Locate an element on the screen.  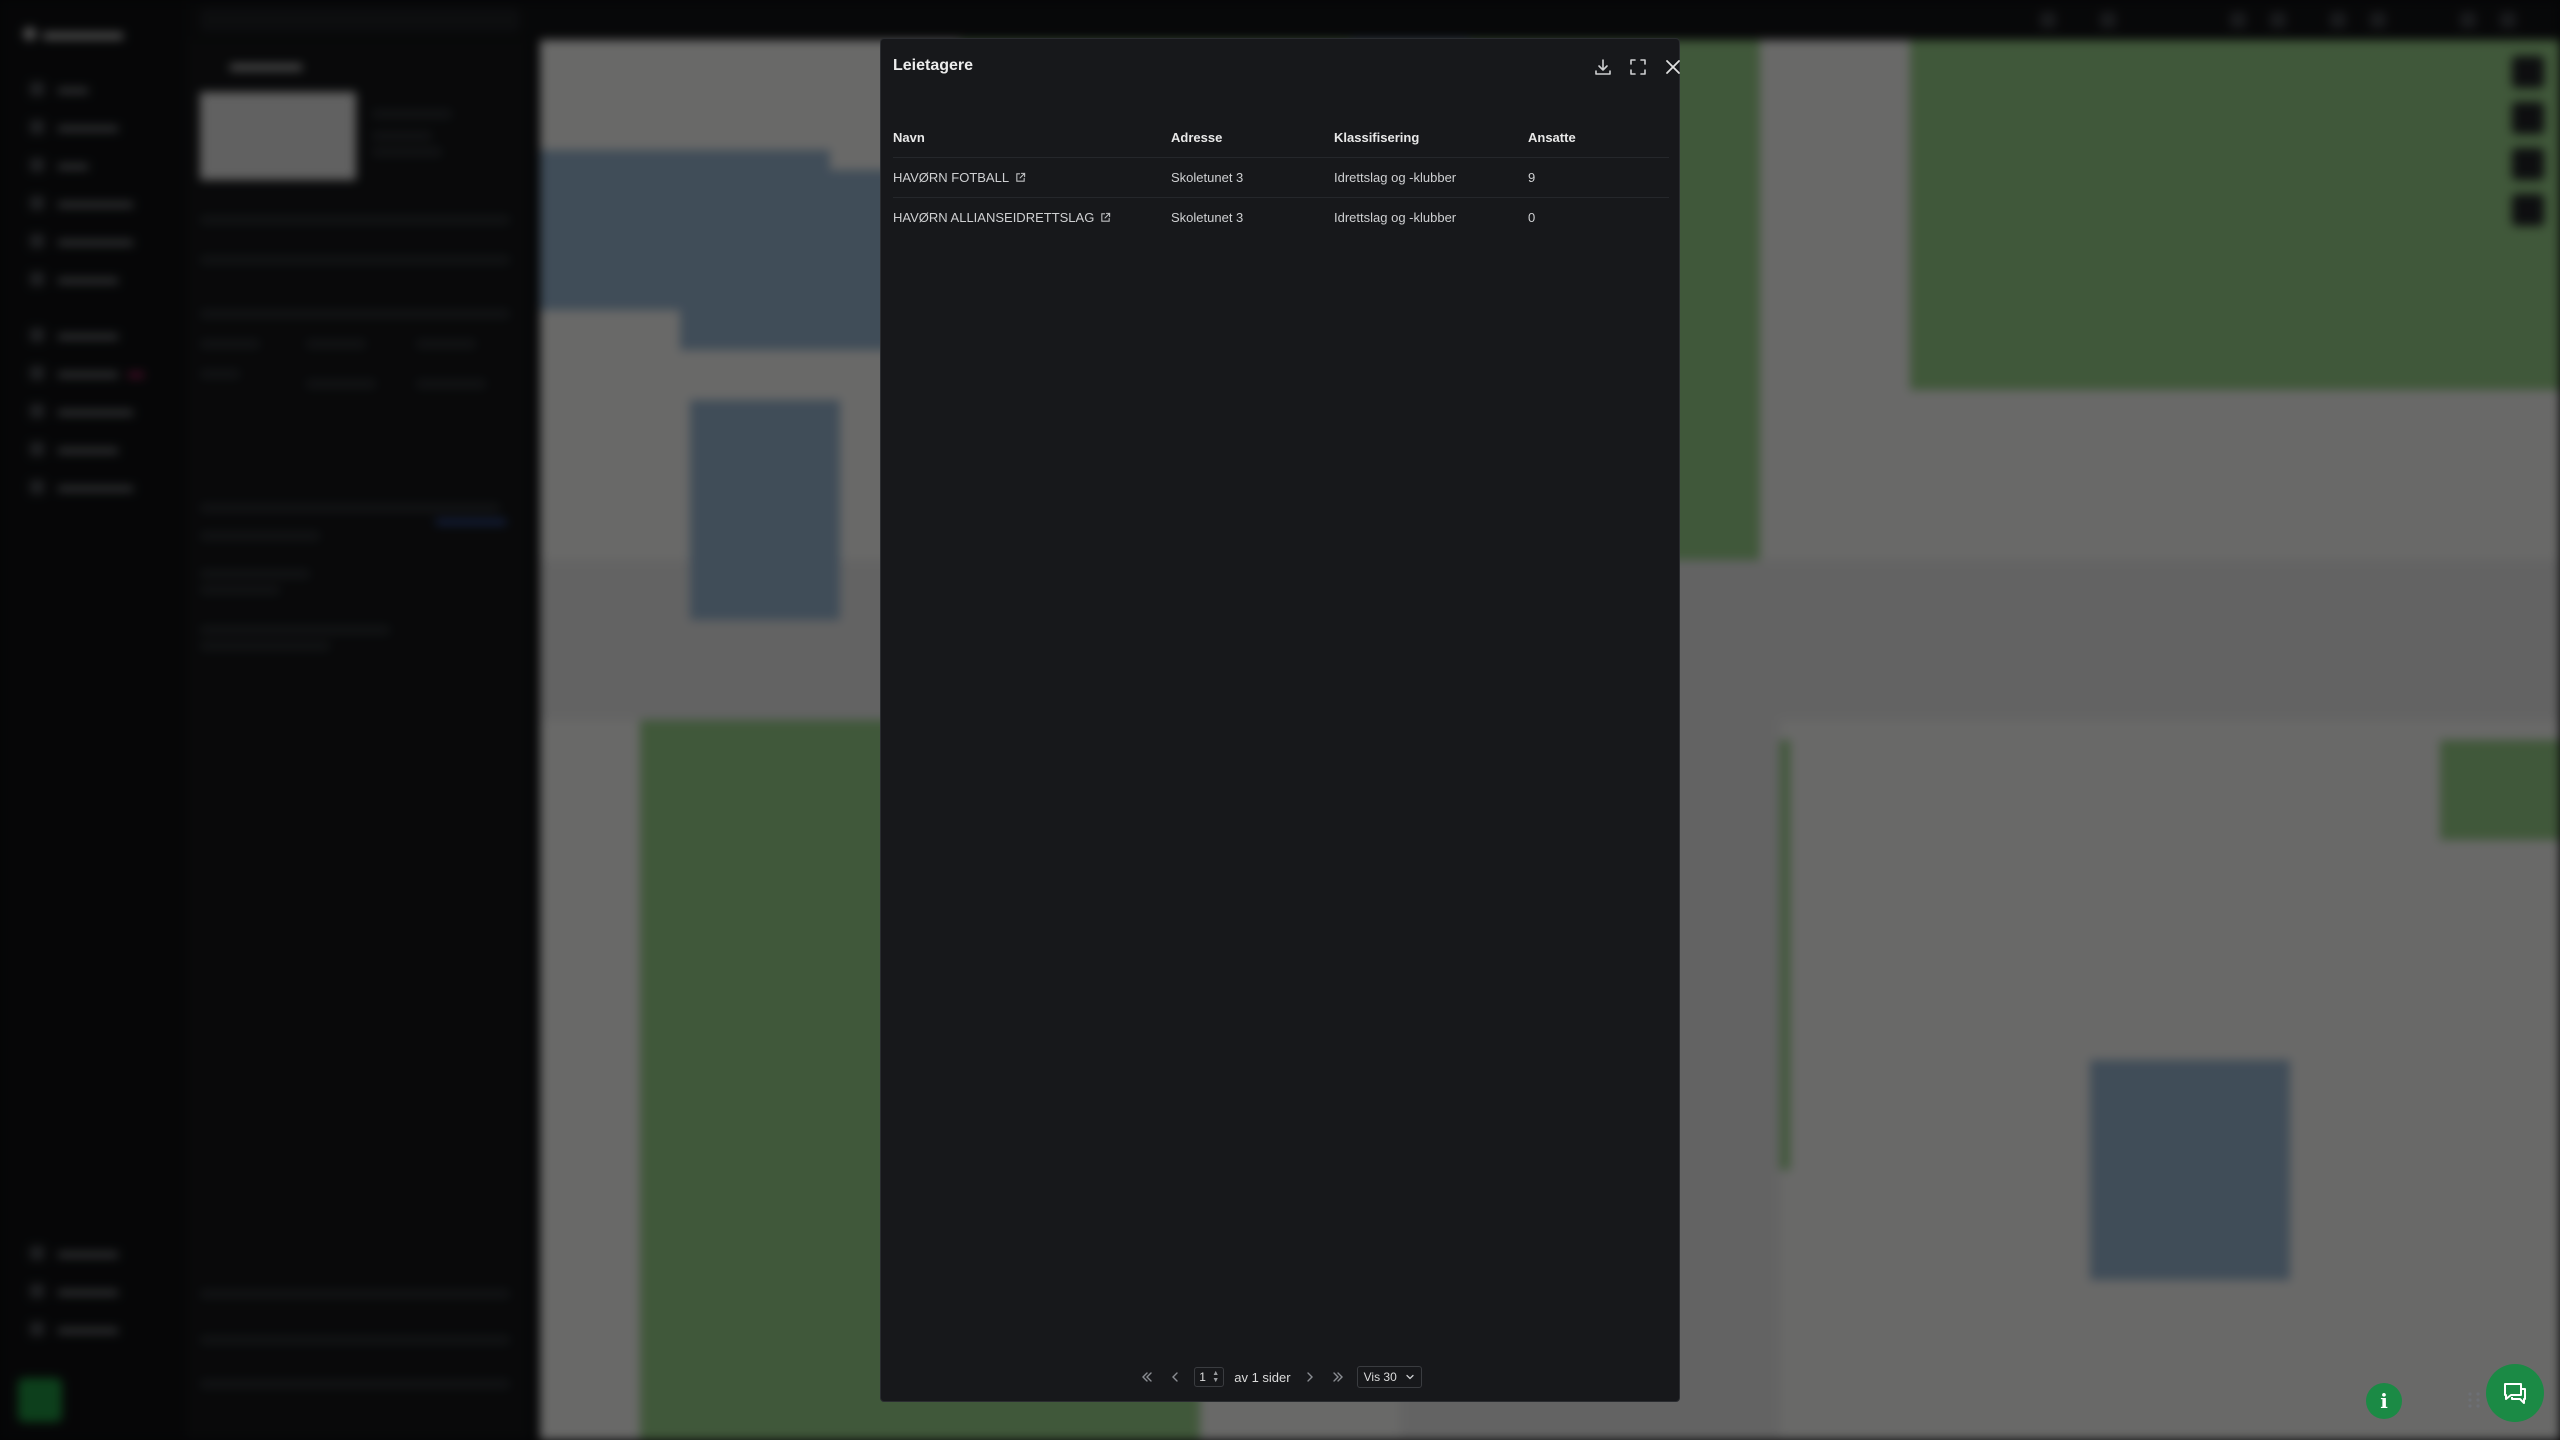
chevron-left-icon is located at coordinates (1175, 1377).